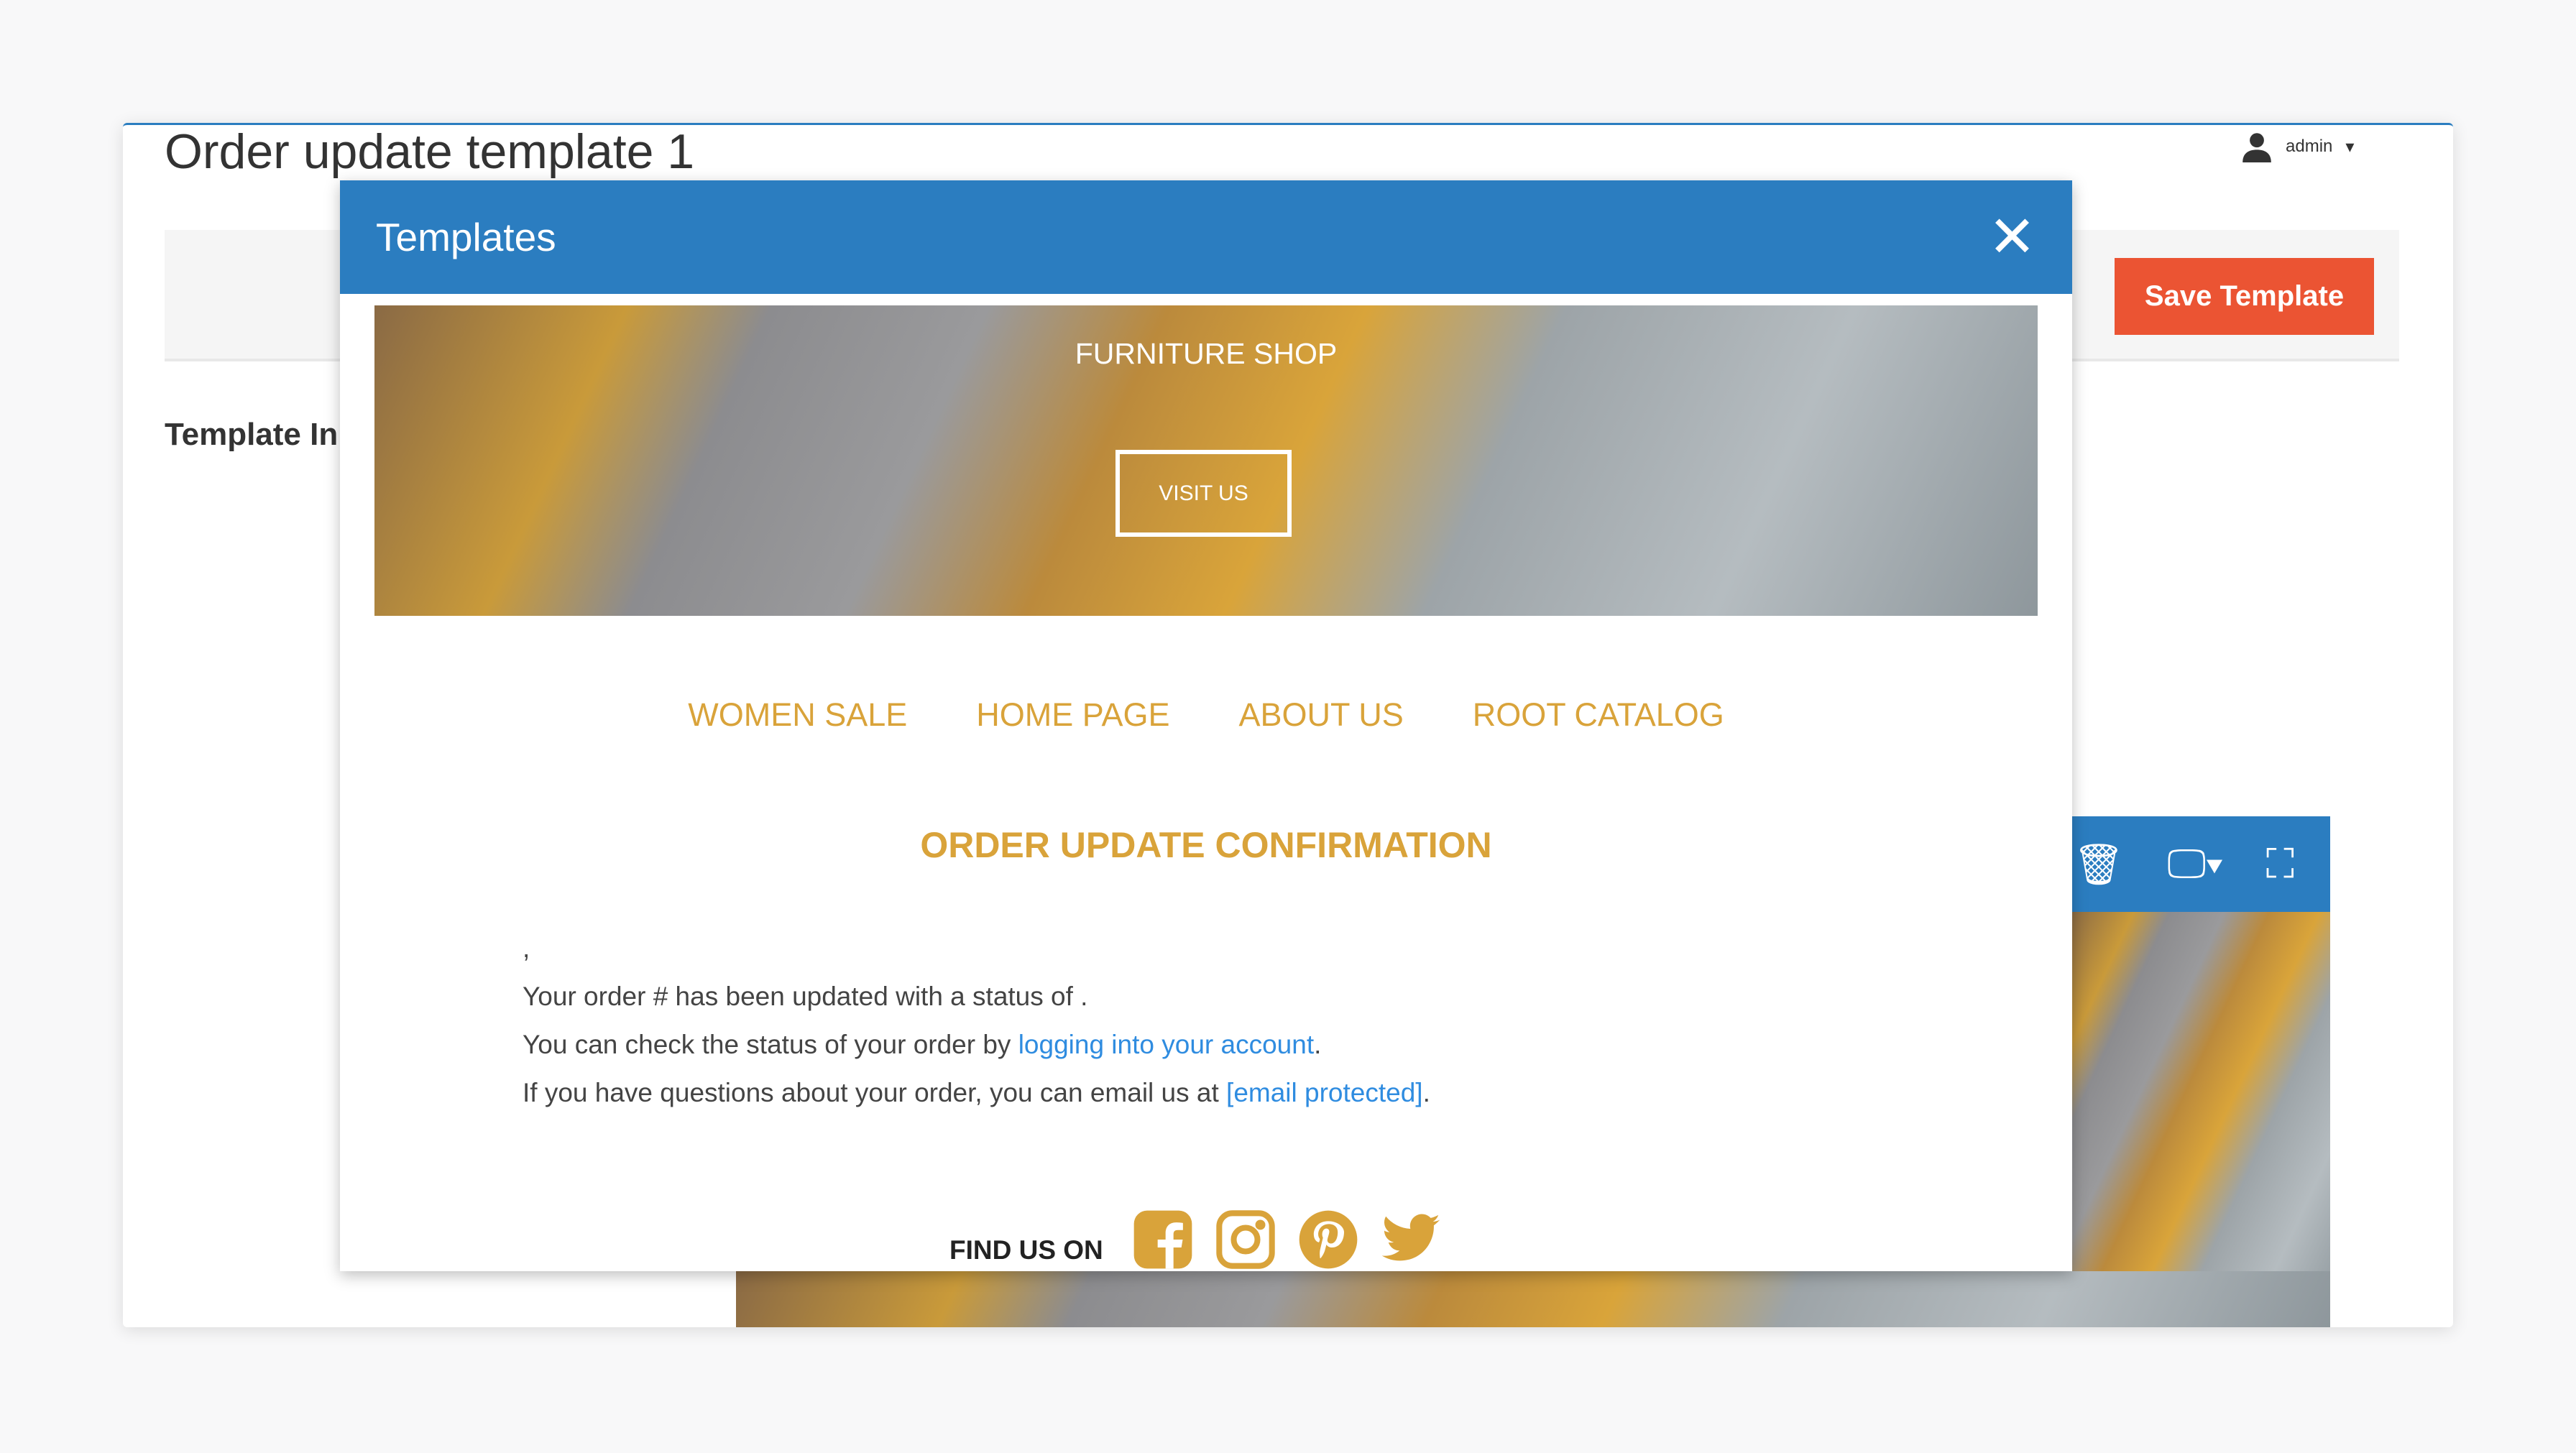  Describe the element at coordinates (797, 715) in the screenshot. I see `nav-women-sale: WOMEN SALE` at that location.